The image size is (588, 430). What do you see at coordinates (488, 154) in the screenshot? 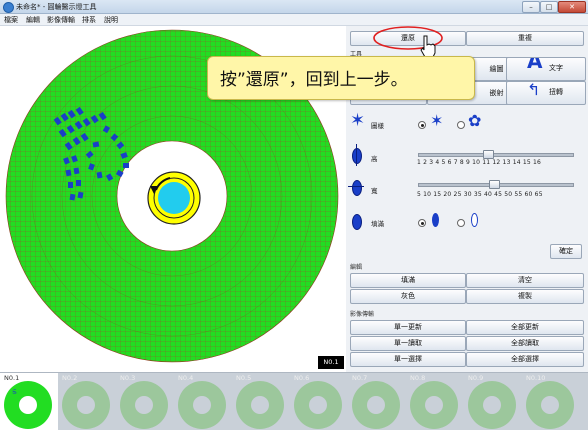
I see `height-slider-thumb` at bounding box center [488, 154].